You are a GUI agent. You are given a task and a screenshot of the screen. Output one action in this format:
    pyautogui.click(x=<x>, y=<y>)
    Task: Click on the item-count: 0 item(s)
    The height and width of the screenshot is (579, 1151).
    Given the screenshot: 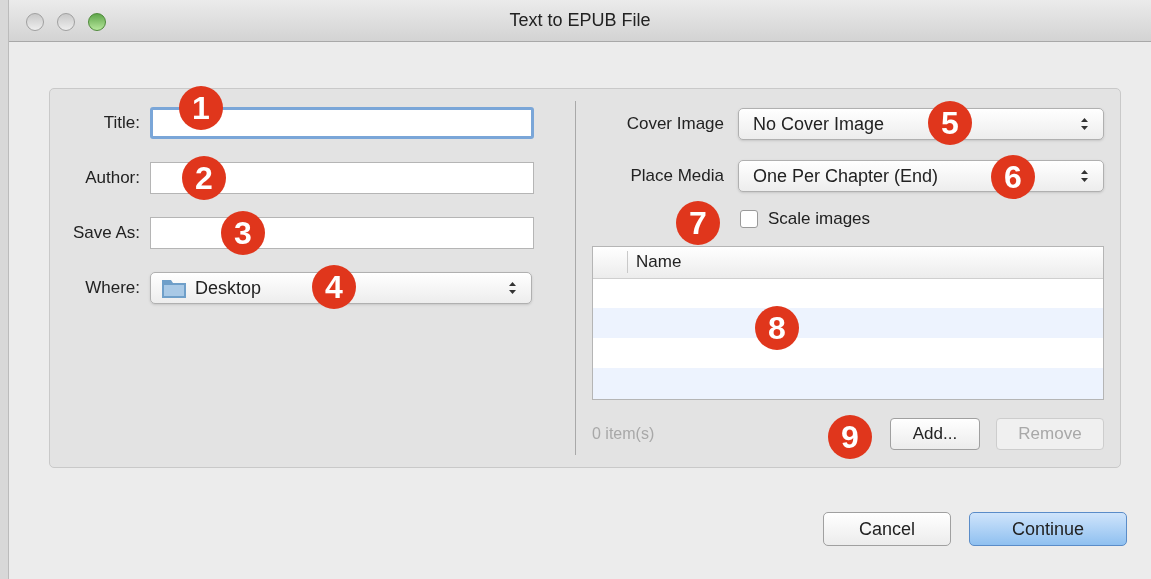 What is the action you would take?
    pyautogui.click(x=623, y=433)
    